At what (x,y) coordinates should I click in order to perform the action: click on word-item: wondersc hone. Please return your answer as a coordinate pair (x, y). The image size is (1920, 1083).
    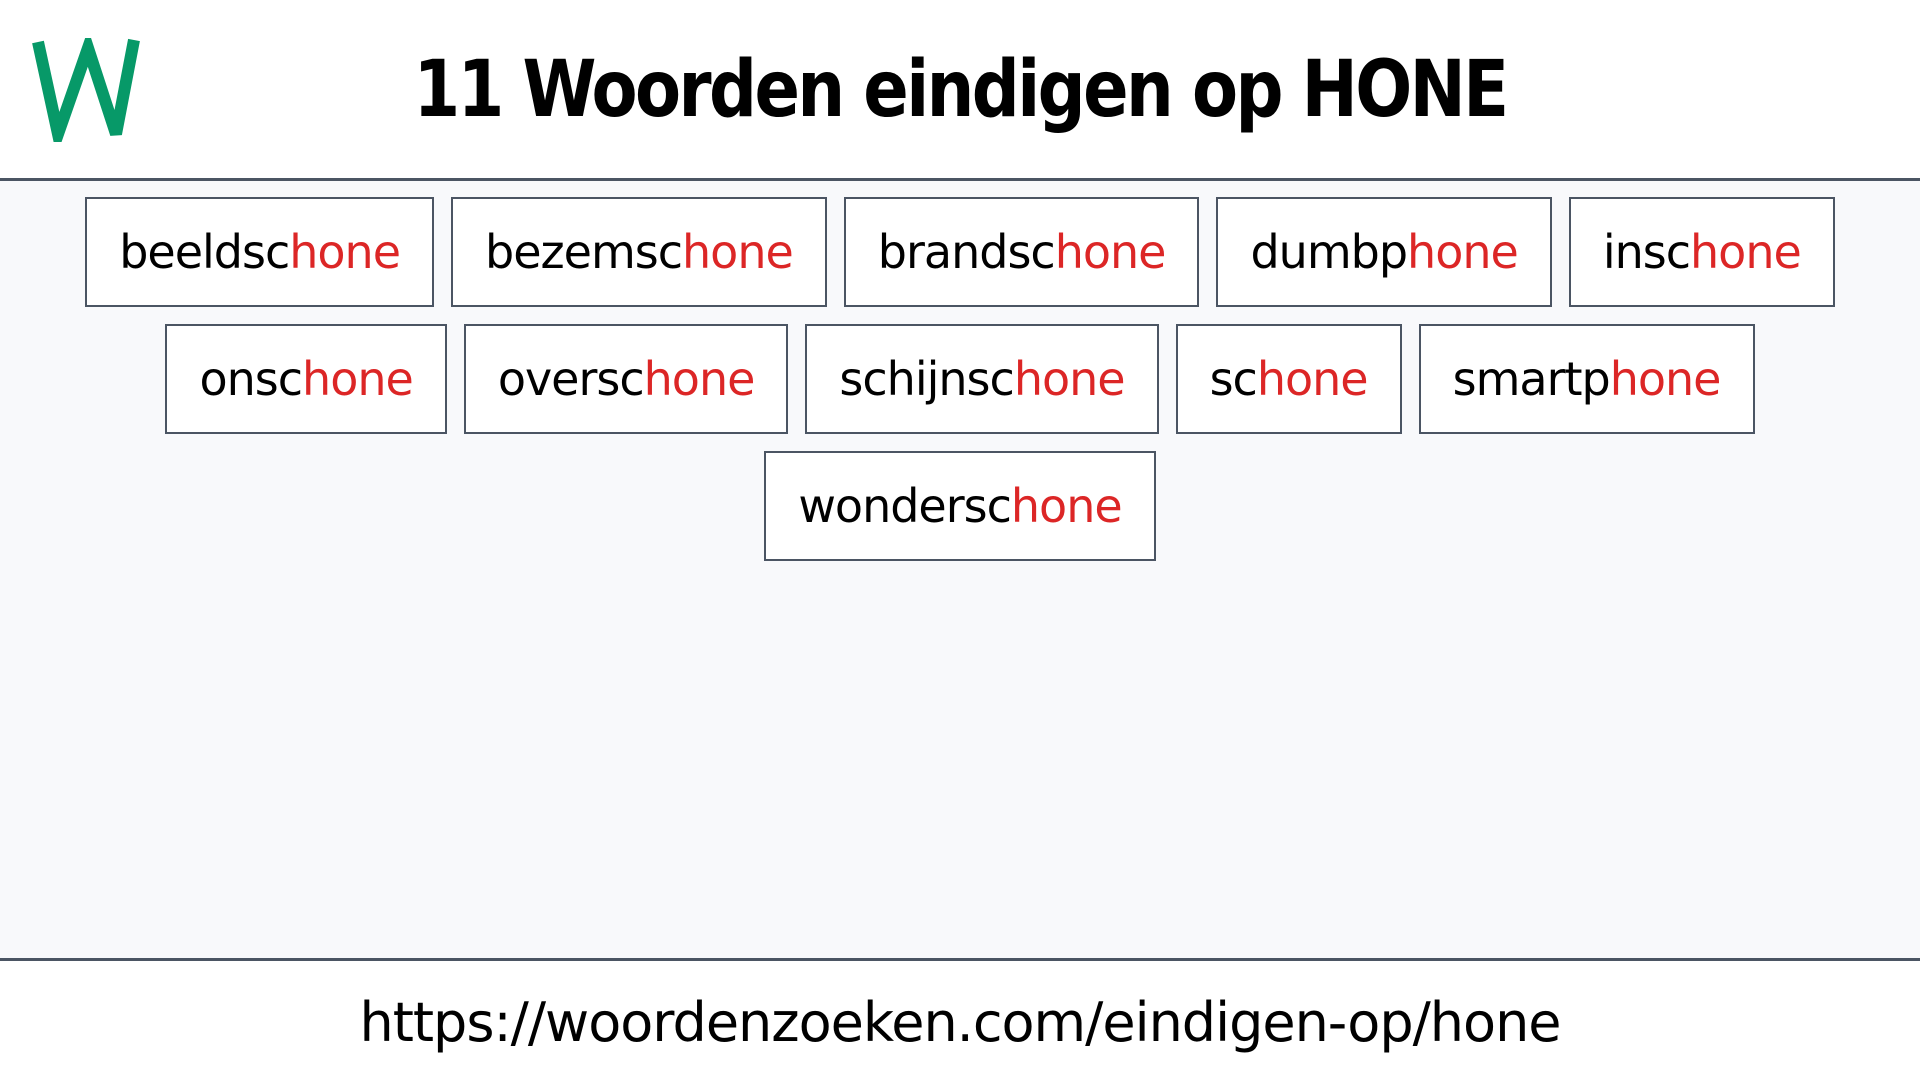
    Looking at the image, I should click on (960, 506).